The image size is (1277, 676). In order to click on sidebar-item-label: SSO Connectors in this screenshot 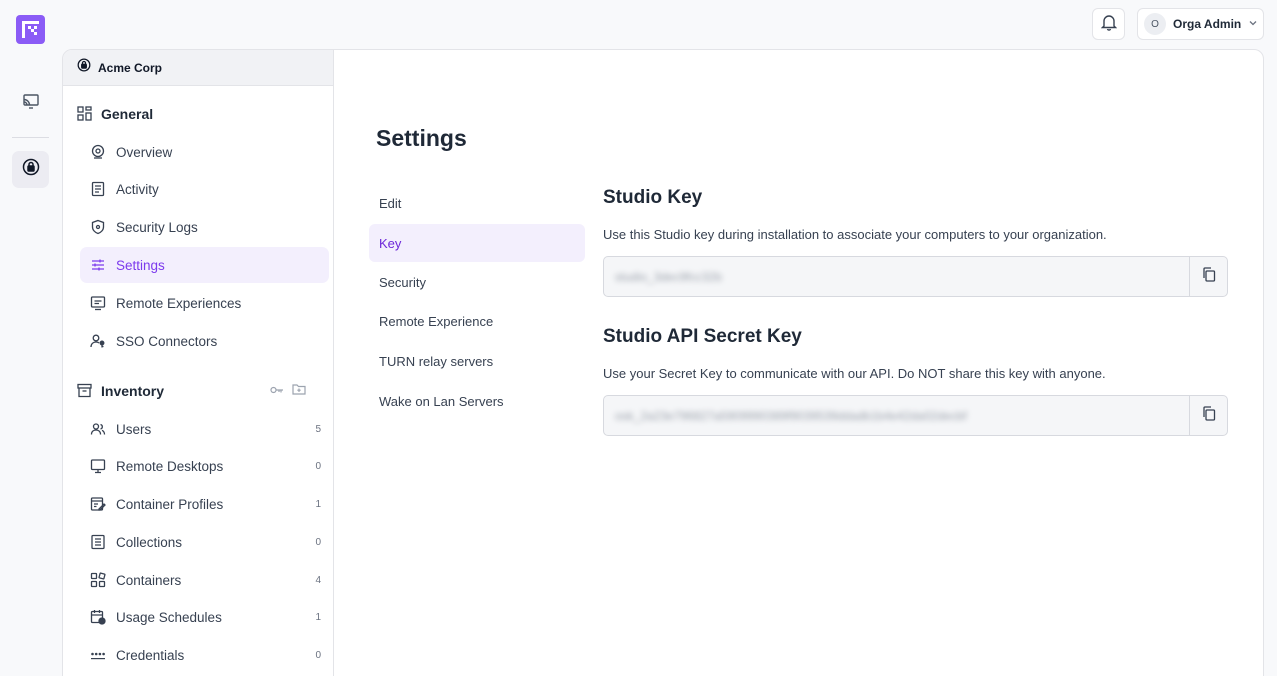, I will do `click(167, 341)`.